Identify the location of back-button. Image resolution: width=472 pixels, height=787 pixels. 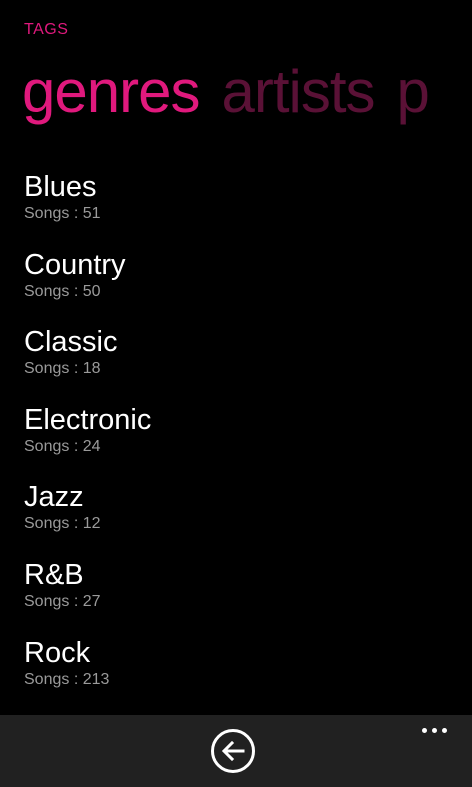
(233, 751).